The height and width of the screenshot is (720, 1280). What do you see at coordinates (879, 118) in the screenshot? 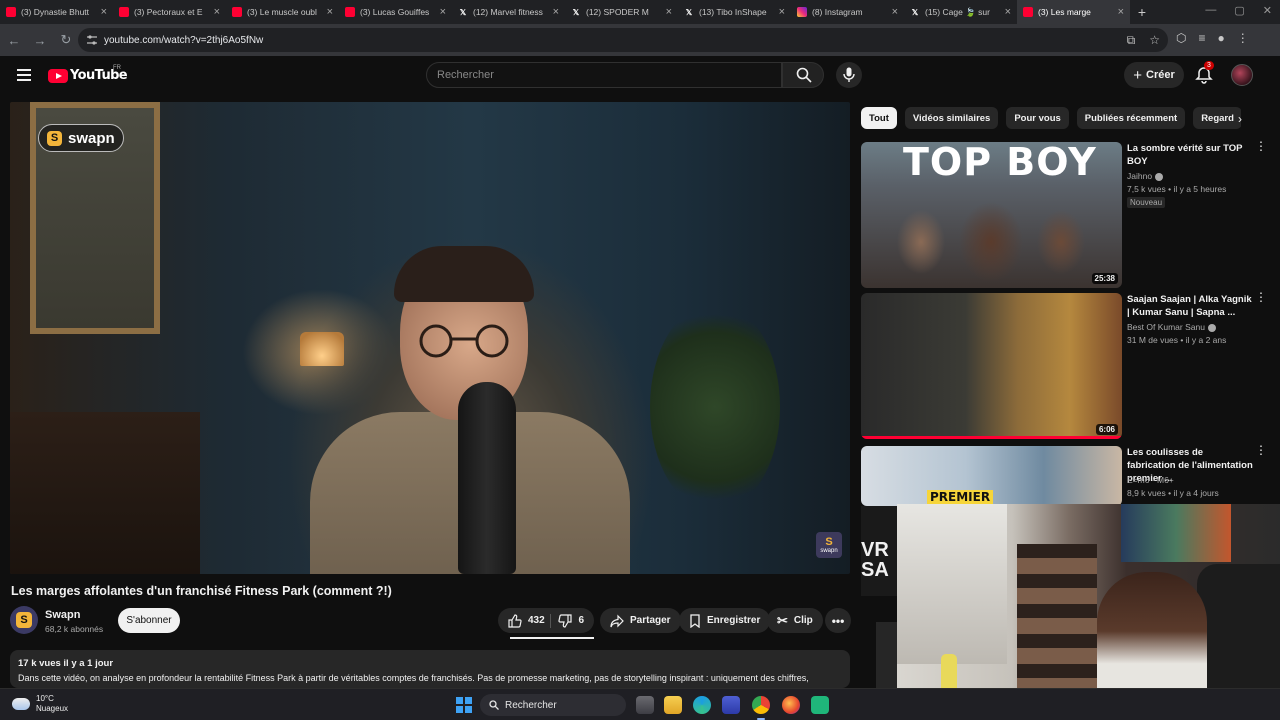
I see `filter-chip: Tout` at bounding box center [879, 118].